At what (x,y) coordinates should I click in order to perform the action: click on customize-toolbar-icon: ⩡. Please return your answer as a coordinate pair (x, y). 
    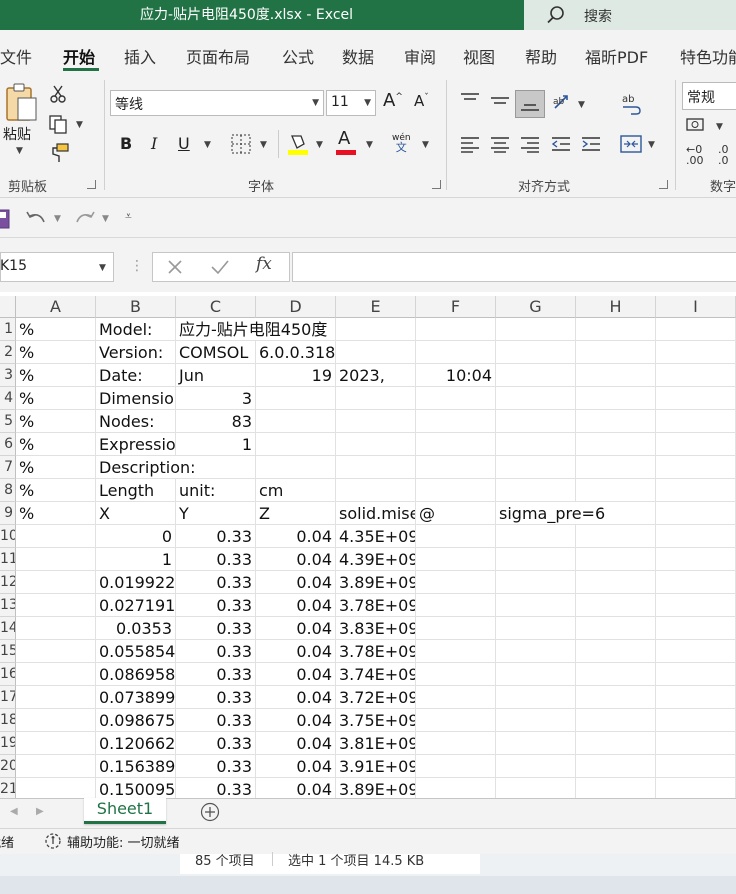
    Looking at the image, I should click on (128, 216).